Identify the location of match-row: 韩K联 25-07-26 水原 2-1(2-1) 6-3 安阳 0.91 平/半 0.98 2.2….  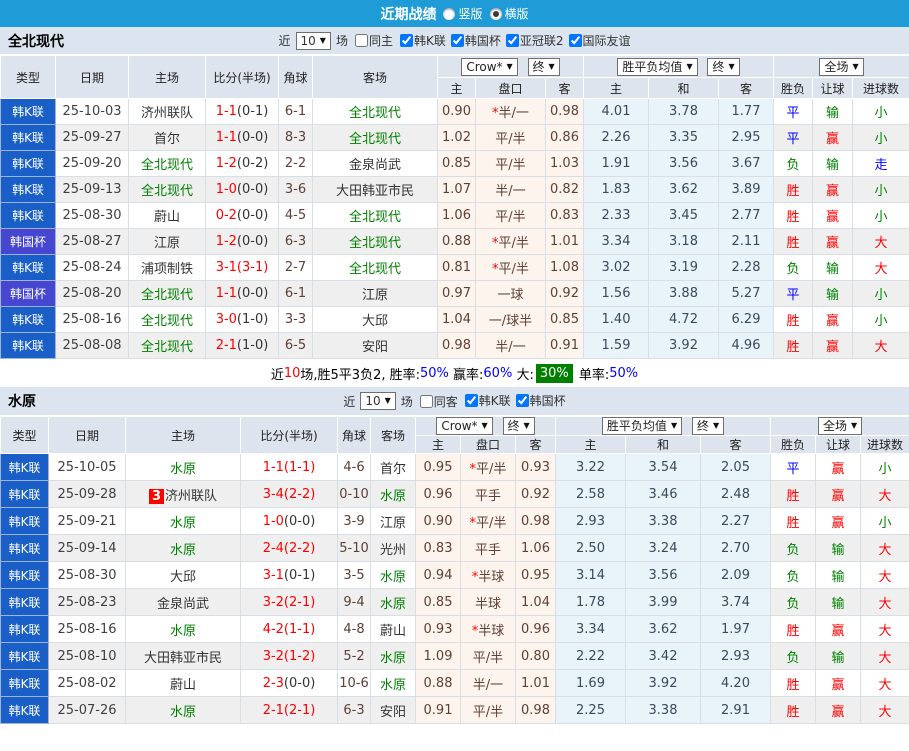
(454, 710).